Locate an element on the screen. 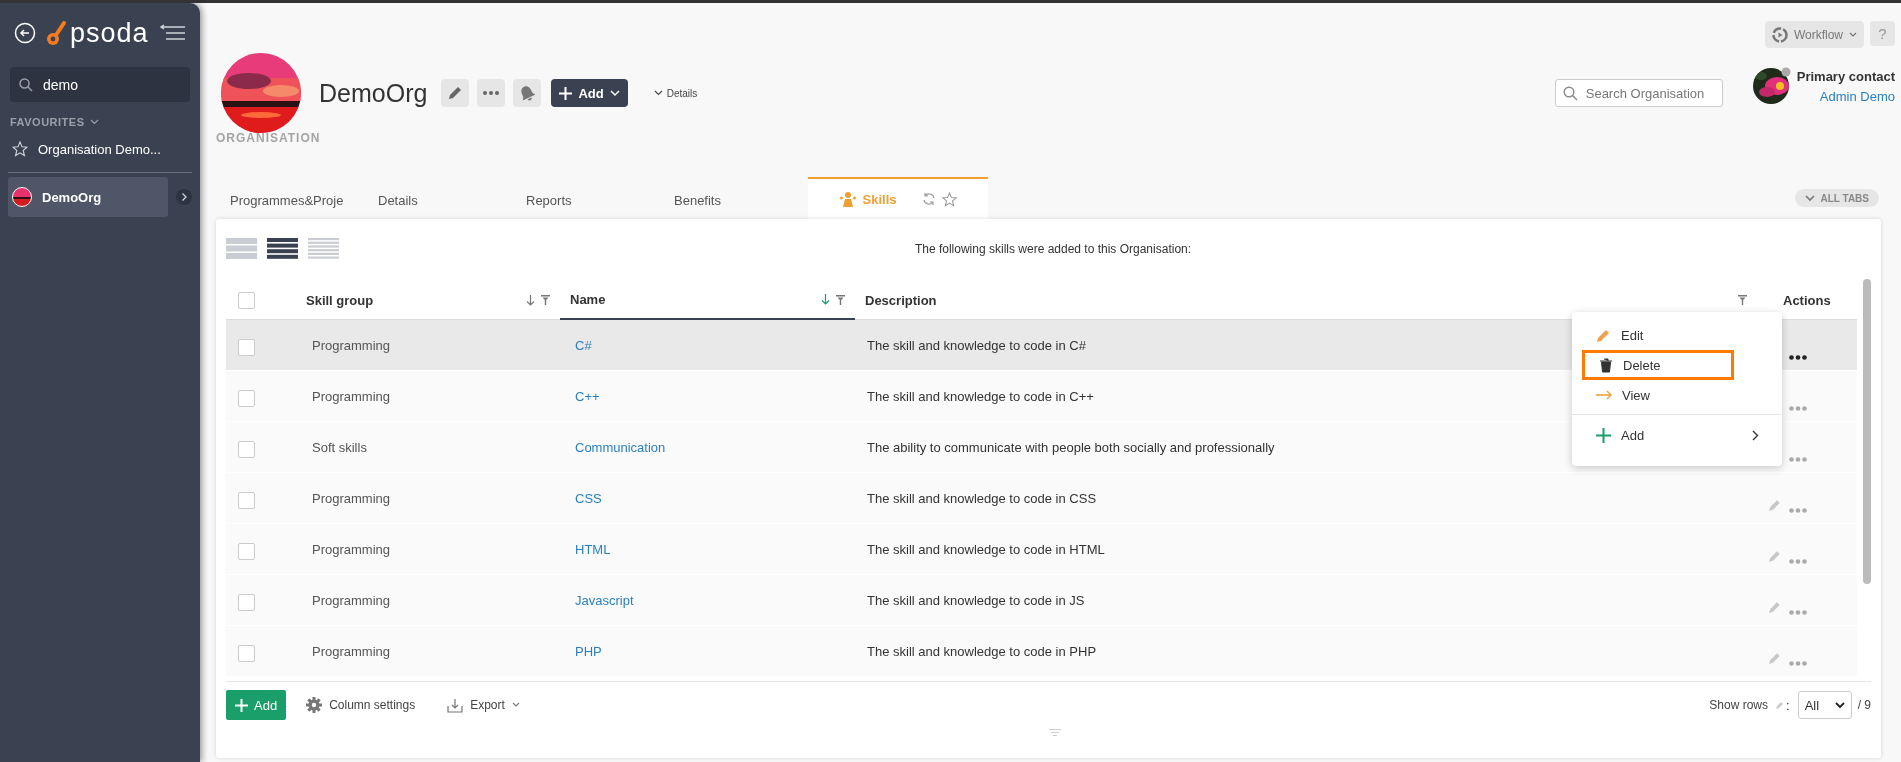  table-cell: The skill and knowledge to code in PHP is located at coordinates (982, 651).